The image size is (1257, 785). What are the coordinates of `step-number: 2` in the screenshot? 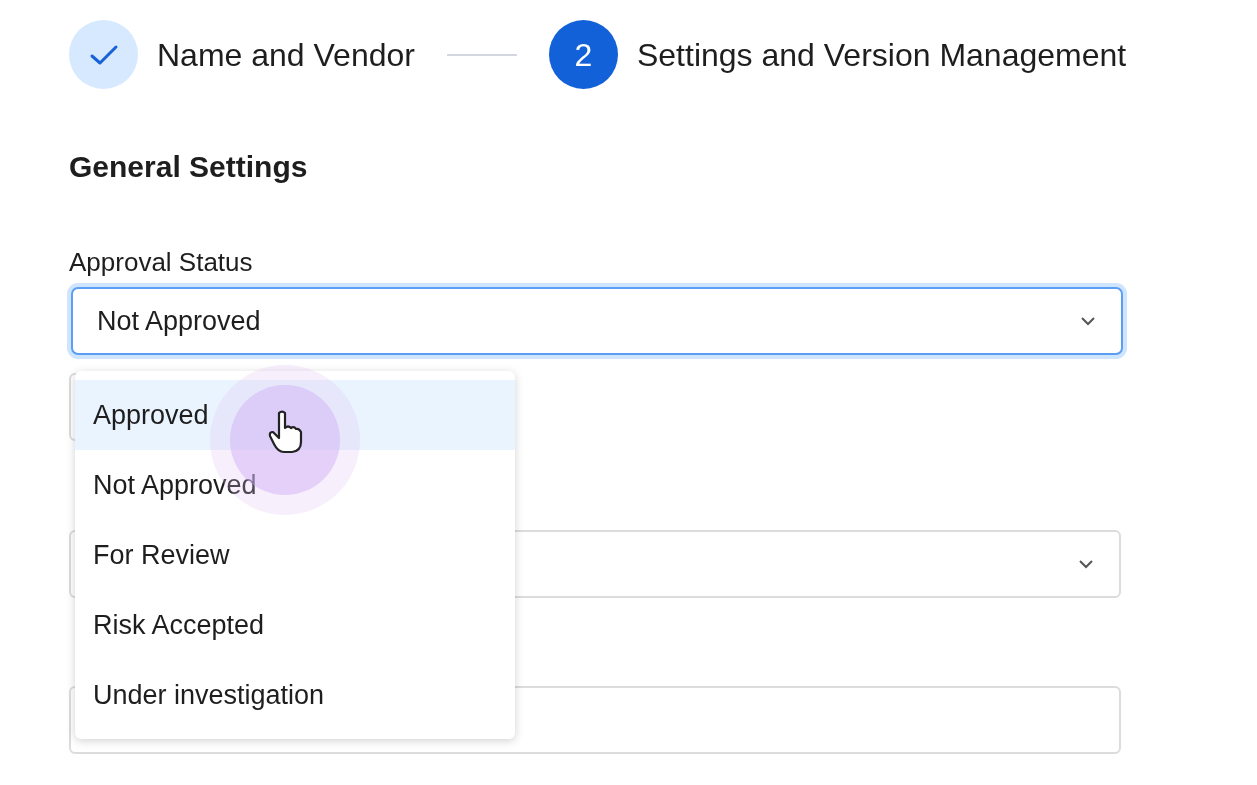 It's located at (583, 54).